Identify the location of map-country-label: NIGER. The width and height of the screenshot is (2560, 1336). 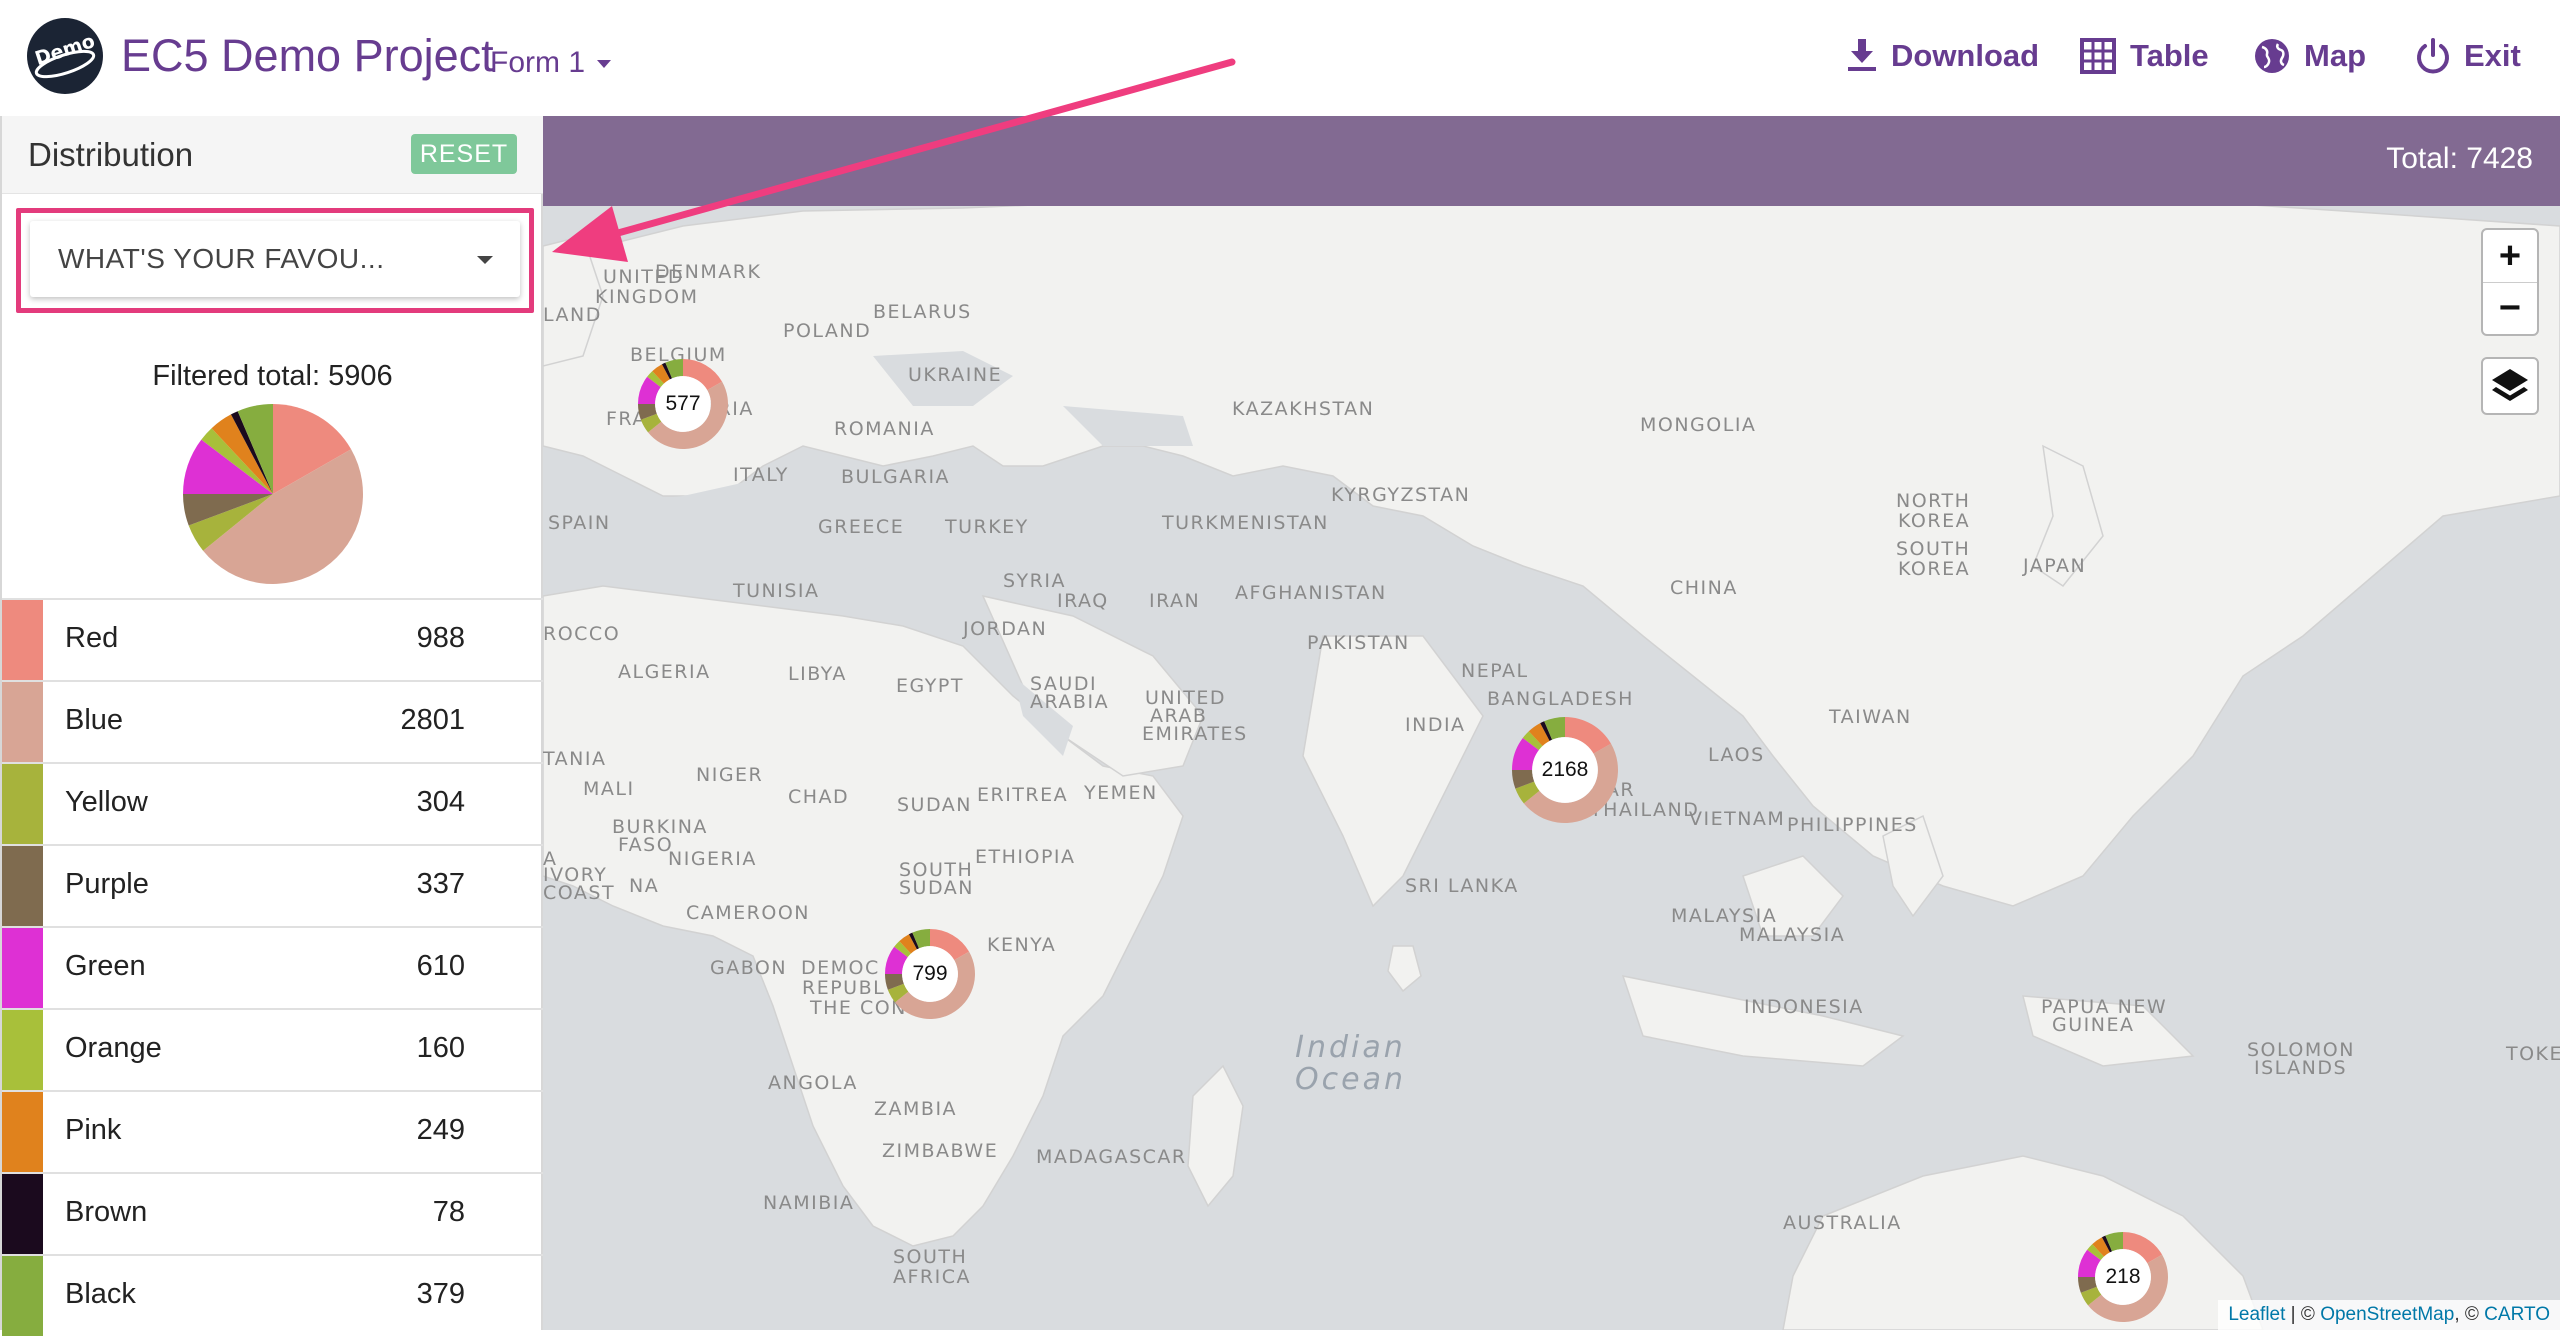
(730, 775).